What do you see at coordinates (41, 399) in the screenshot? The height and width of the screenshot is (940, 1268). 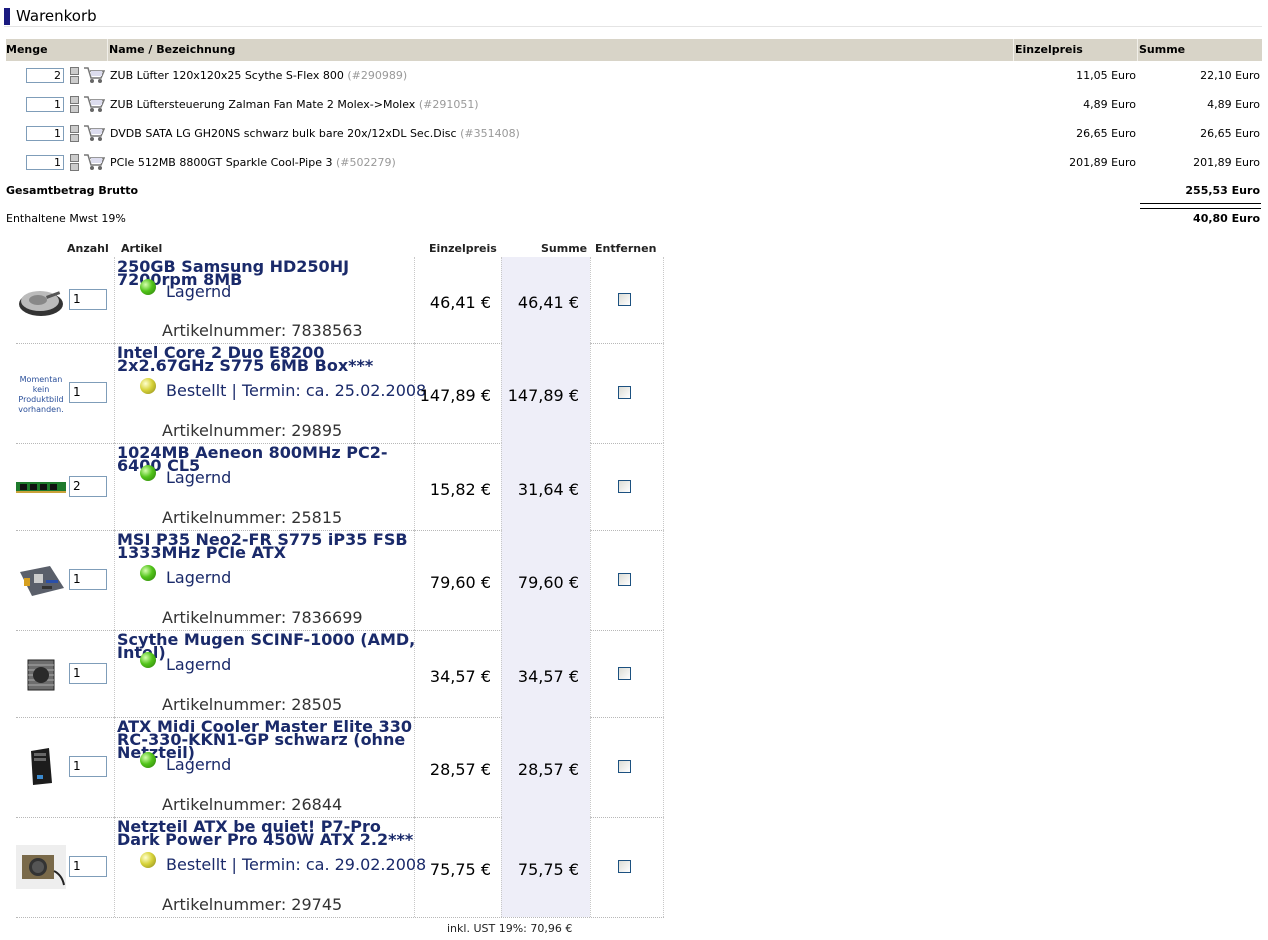 I see `no-image-text: Produktbild` at bounding box center [41, 399].